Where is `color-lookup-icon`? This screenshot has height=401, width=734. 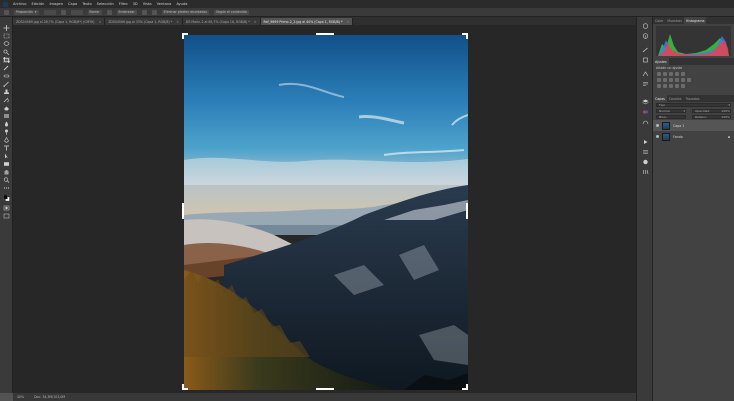 color-lookup-icon is located at coordinates (689, 80).